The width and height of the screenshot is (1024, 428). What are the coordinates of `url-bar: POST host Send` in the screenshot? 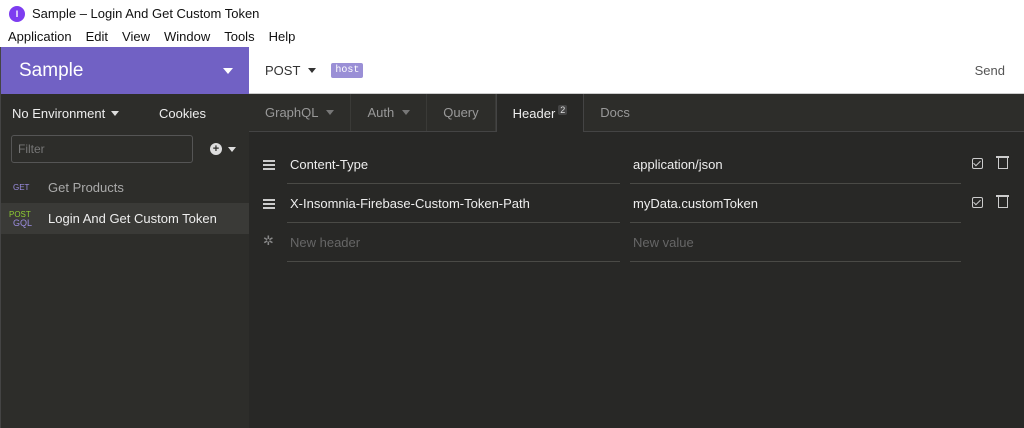 It's located at (636, 70).